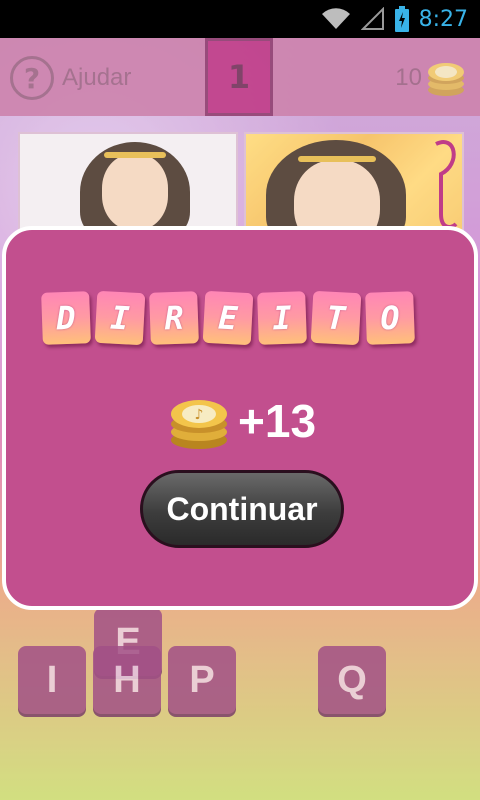 The height and width of the screenshot is (800, 480). What do you see at coordinates (66, 318) in the screenshot?
I see `answer-letter-tile: D` at bounding box center [66, 318].